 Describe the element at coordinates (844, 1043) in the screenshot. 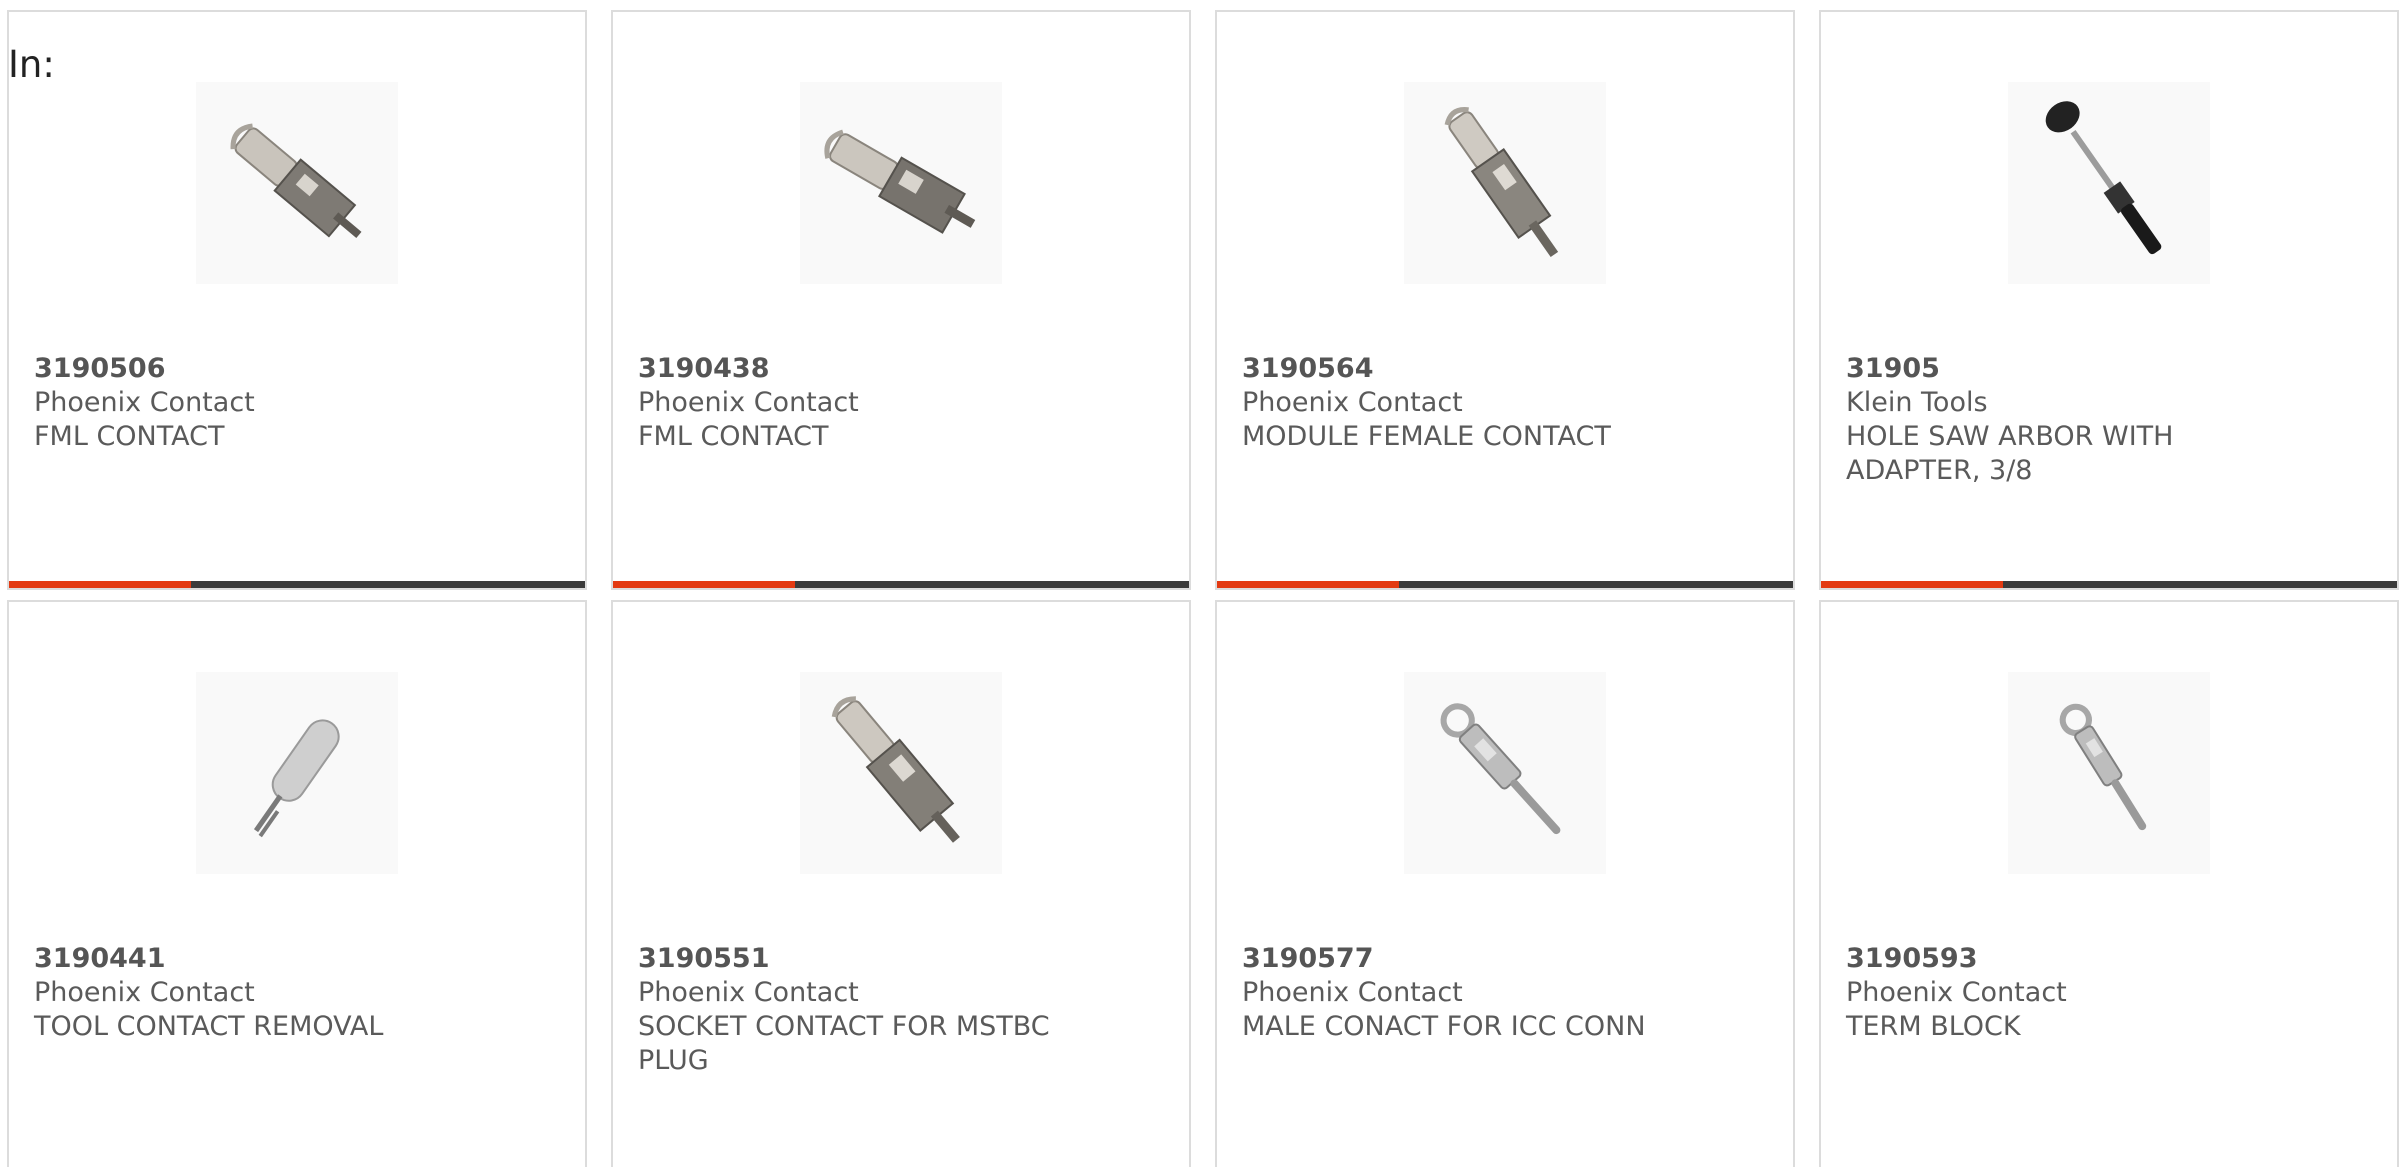

I see `description: SOCKET CONTACT FOR MSTBC PLUG` at that location.